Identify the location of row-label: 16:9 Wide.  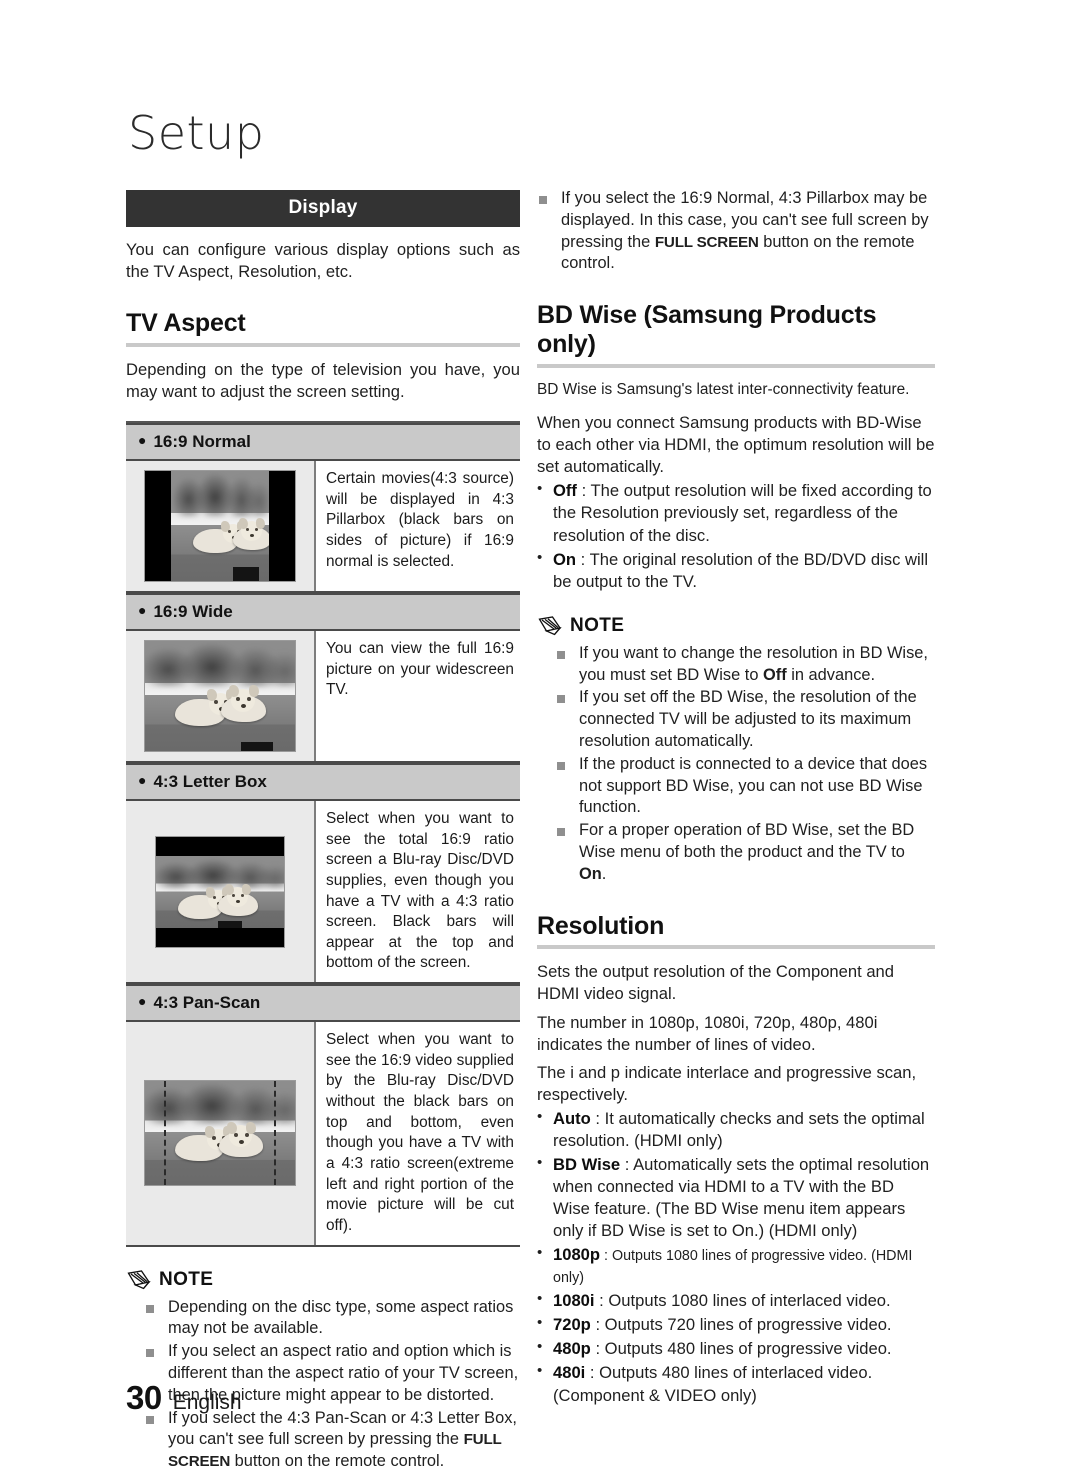
(193, 611).